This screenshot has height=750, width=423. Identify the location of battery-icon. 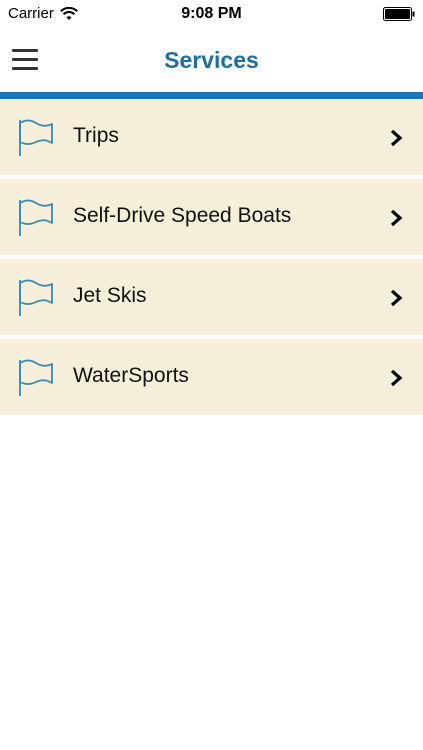
(399, 14).